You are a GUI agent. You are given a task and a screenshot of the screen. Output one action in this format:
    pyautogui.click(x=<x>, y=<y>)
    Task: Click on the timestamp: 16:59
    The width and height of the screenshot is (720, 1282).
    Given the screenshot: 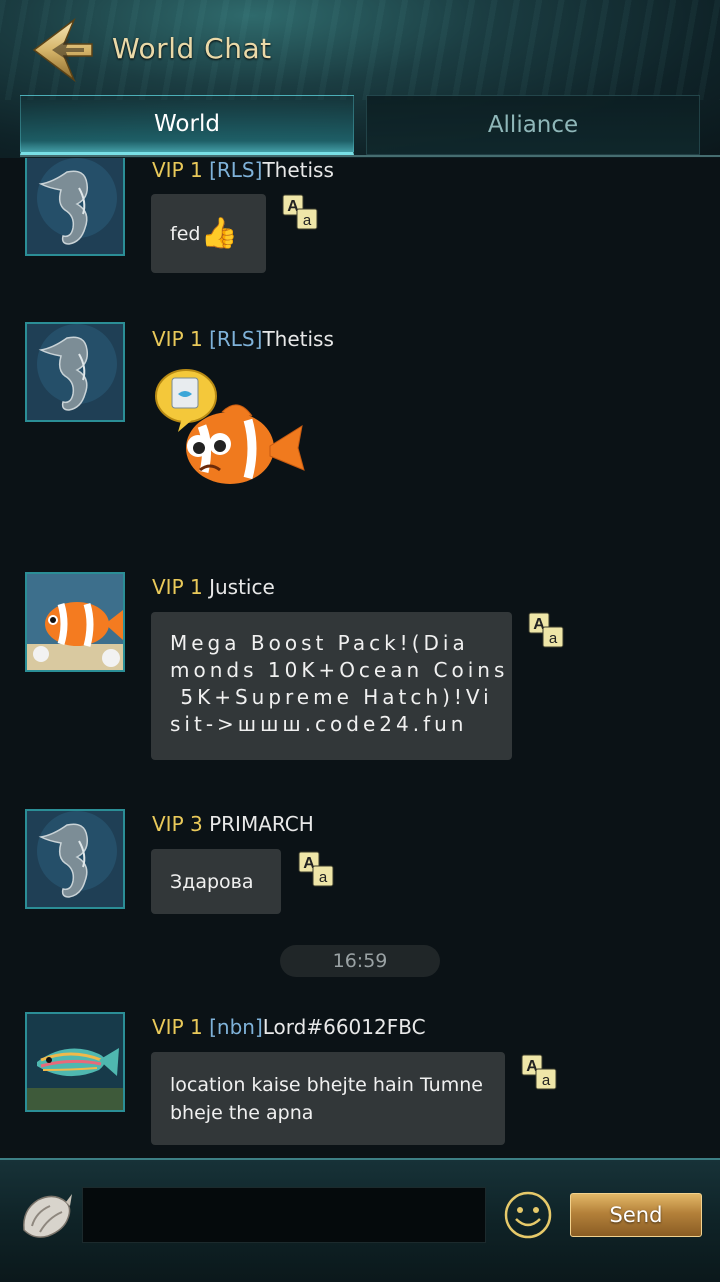 What is the action you would take?
    pyautogui.click(x=360, y=961)
    